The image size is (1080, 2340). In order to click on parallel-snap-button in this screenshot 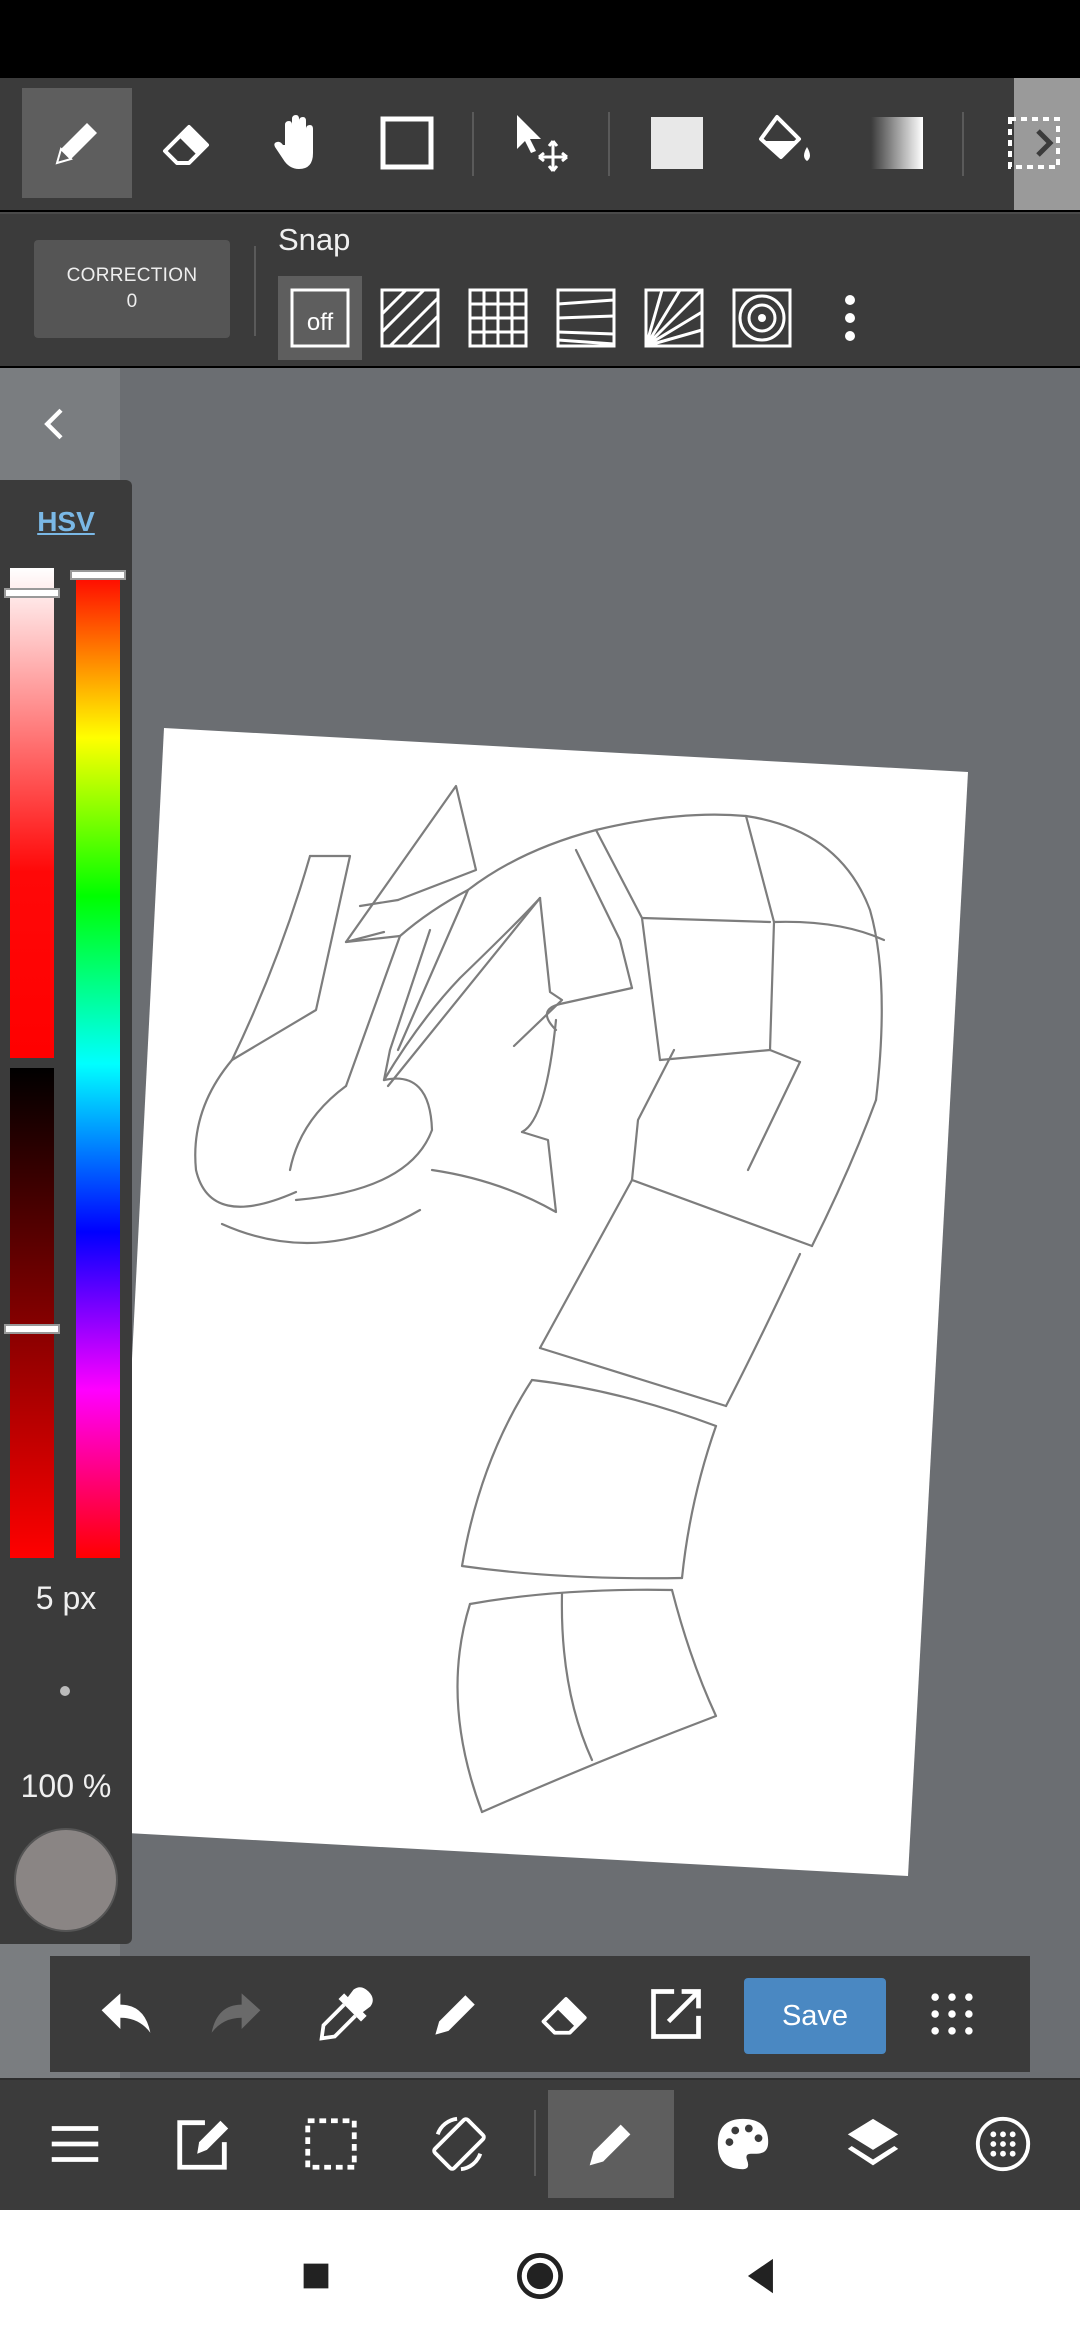, I will do `click(410, 318)`.